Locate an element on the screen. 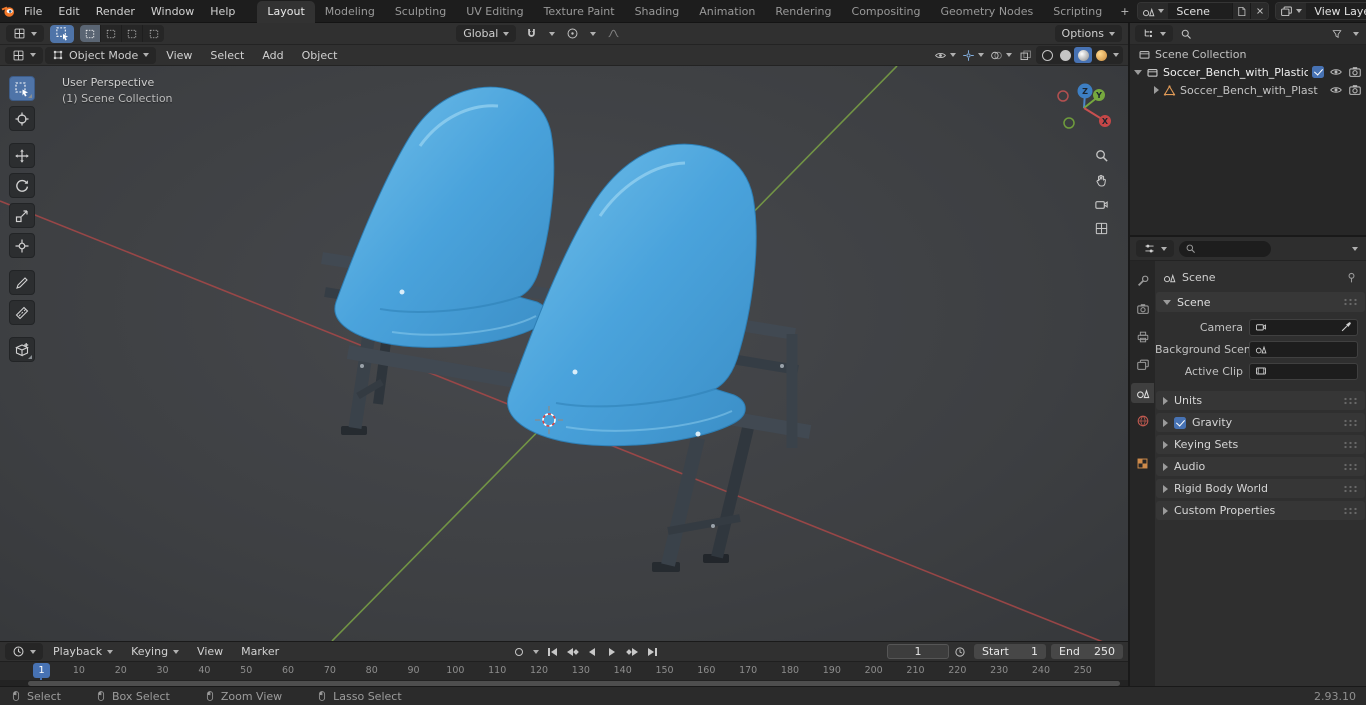 The image size is (1366, 705). keying-options-button is located at coordinates (535, 651).